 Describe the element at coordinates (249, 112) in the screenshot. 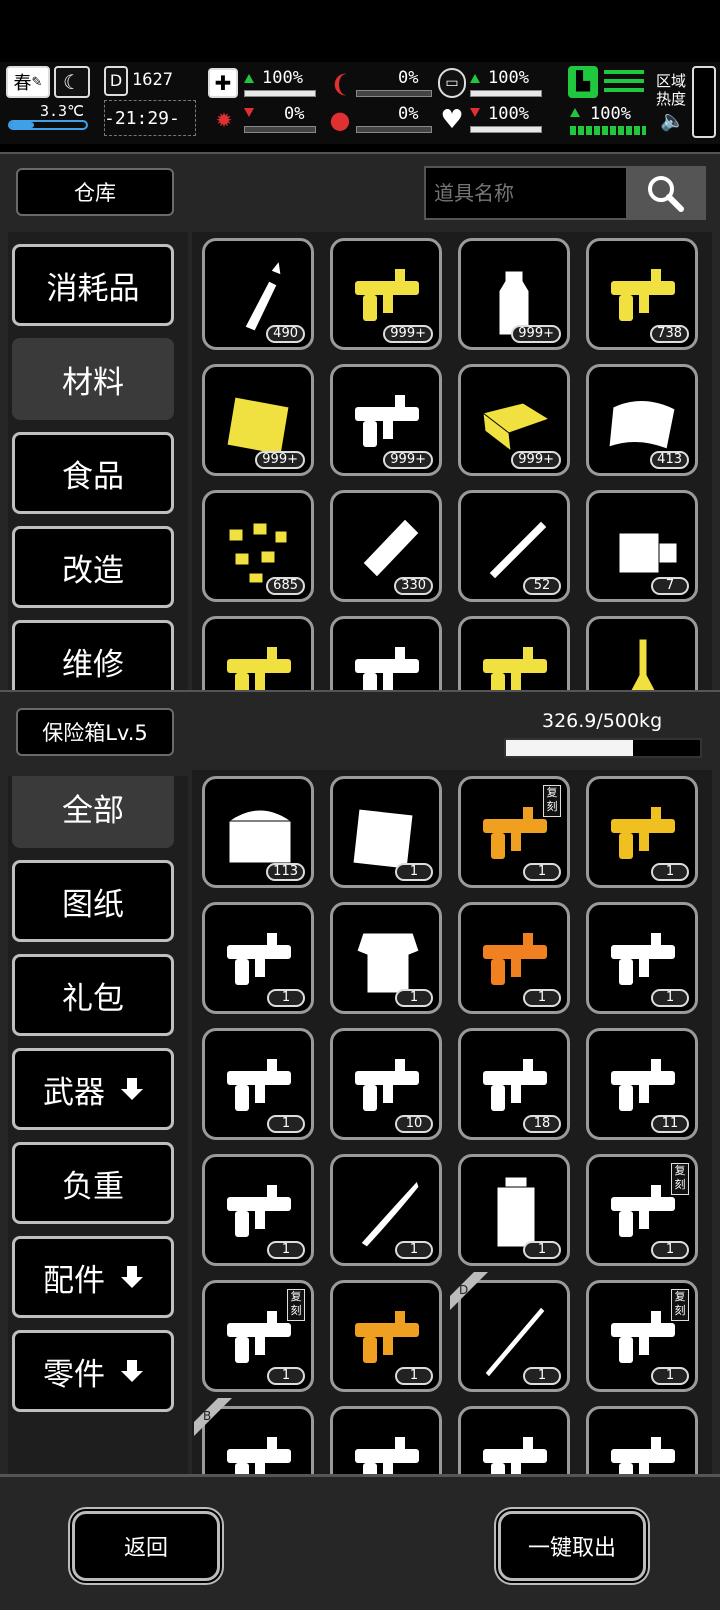

I see `infection-down-arrow` at that location.